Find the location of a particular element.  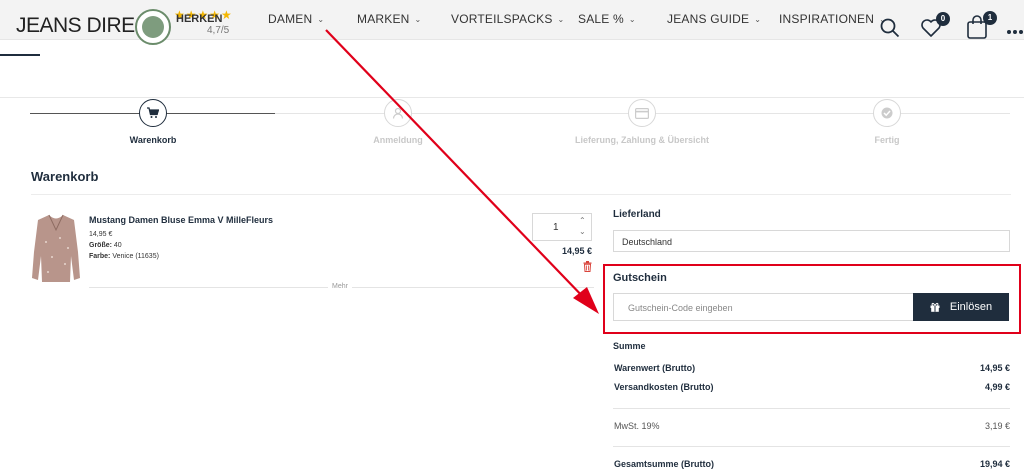

rating-label: HERKEN is located at coordinates (199, 19).